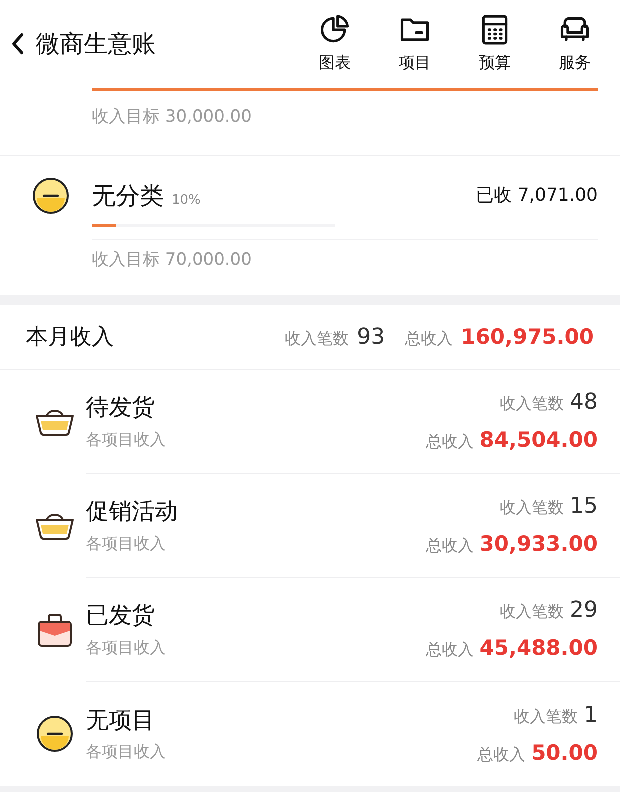 Image resolution: width=620 pixels, height=792 pixels. What do you see at coordinates (591, 716) in the screenshot?
I see `count-value: 1` at bounding box center [591, 716].